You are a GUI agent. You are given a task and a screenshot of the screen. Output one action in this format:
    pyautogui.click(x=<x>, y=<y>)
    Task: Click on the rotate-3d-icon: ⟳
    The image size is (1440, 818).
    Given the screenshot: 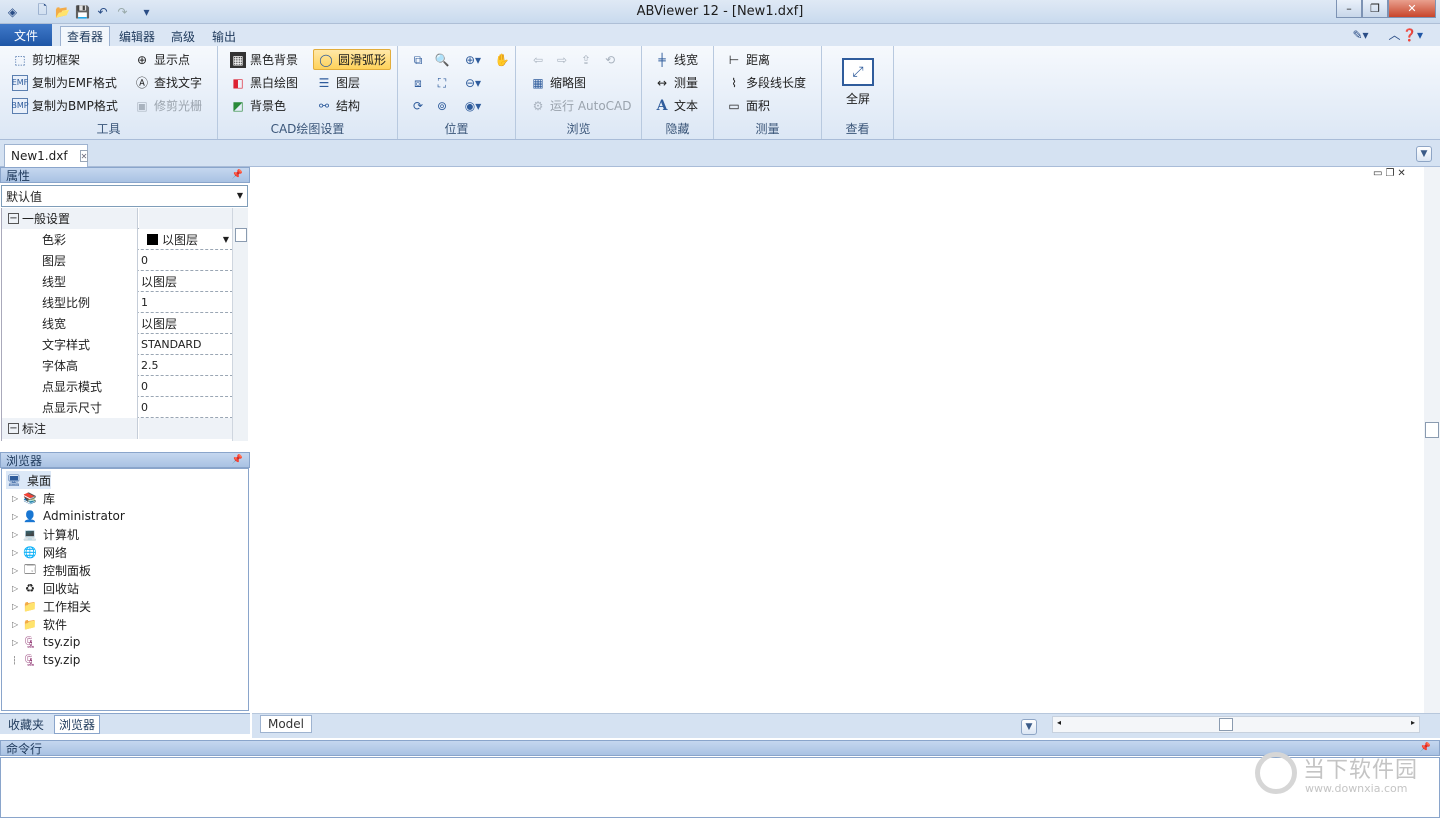 What is the action you would take?
    pyautogui.click(x=418, y=106)
    